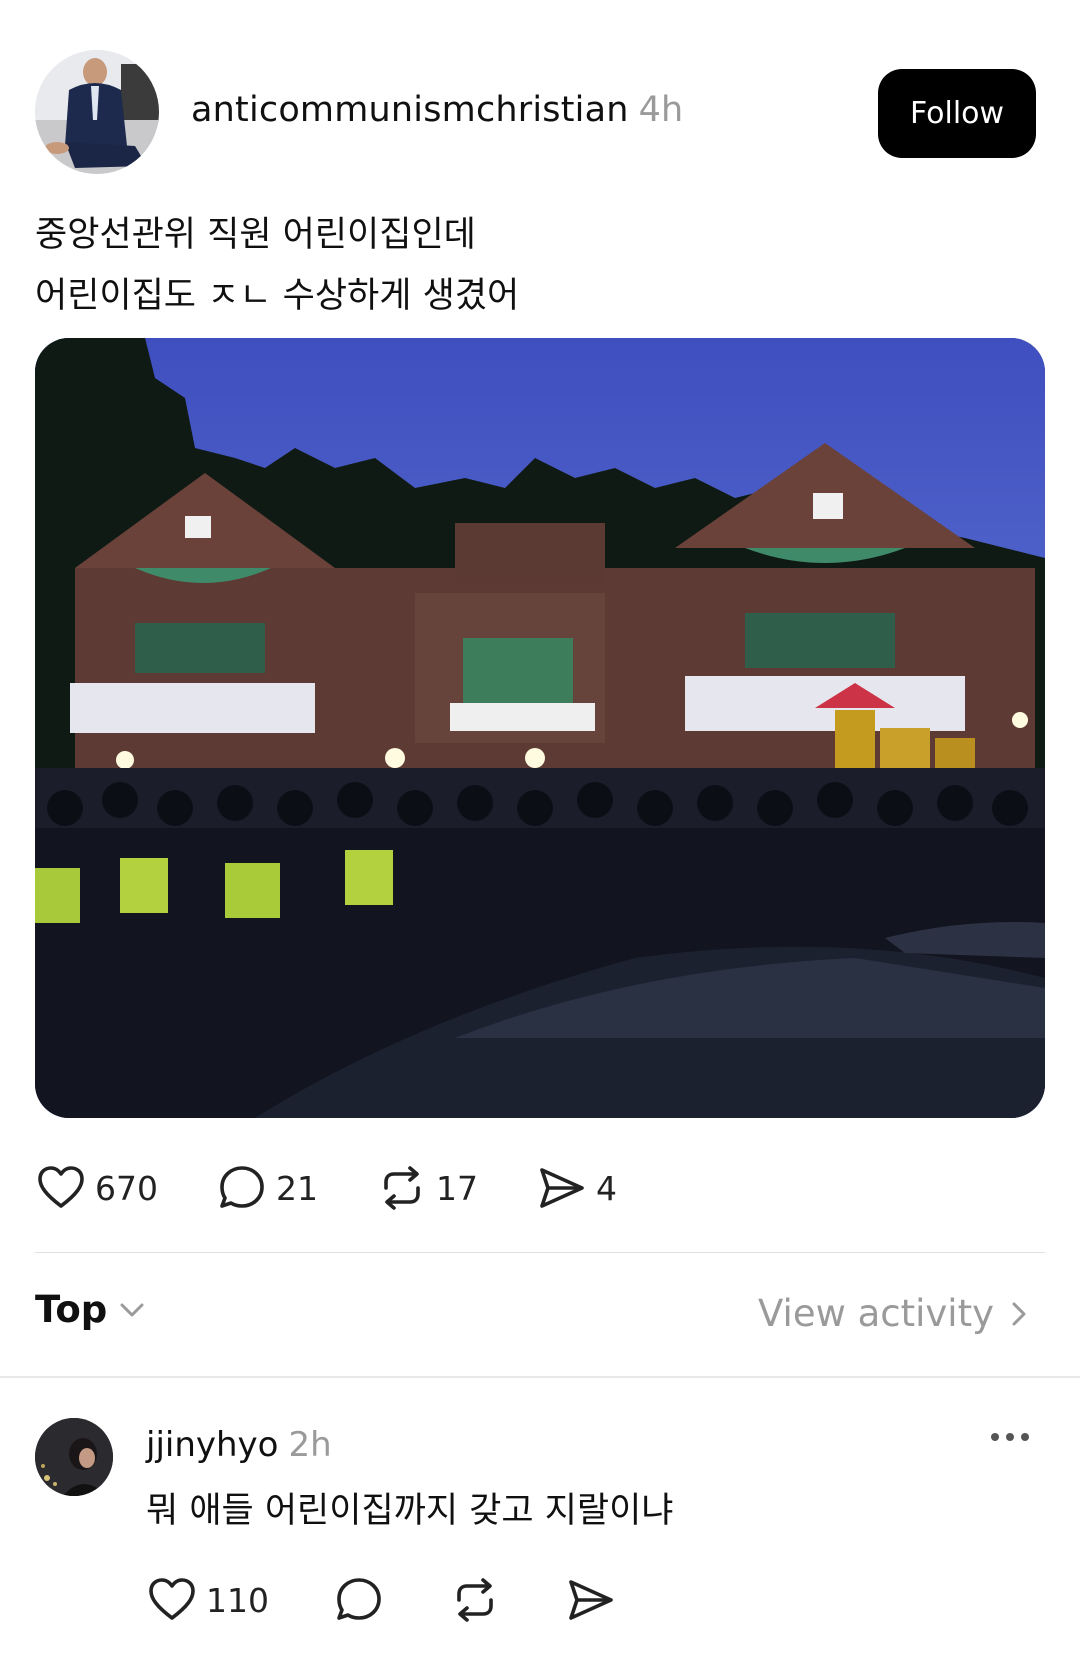 This screenshot has height=1665, width=1080. Describe the element at coordinates (661, 110) in the screenshot. I see `post-timestamp: 4h` at that location.